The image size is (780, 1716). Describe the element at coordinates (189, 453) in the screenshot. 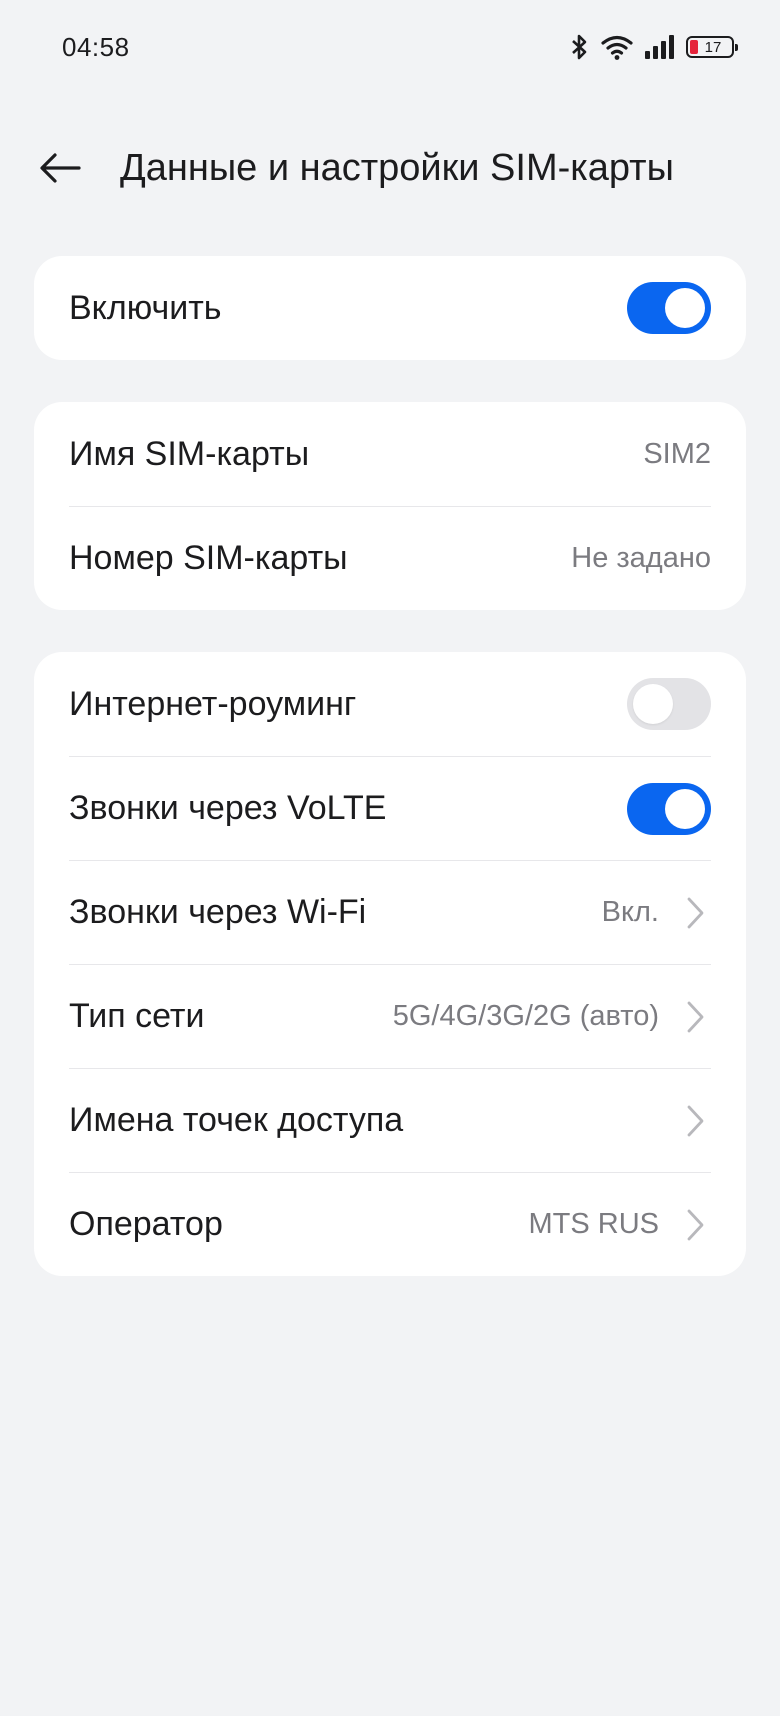

I see `sim-name-label: Имя SIM-карты` at that location.